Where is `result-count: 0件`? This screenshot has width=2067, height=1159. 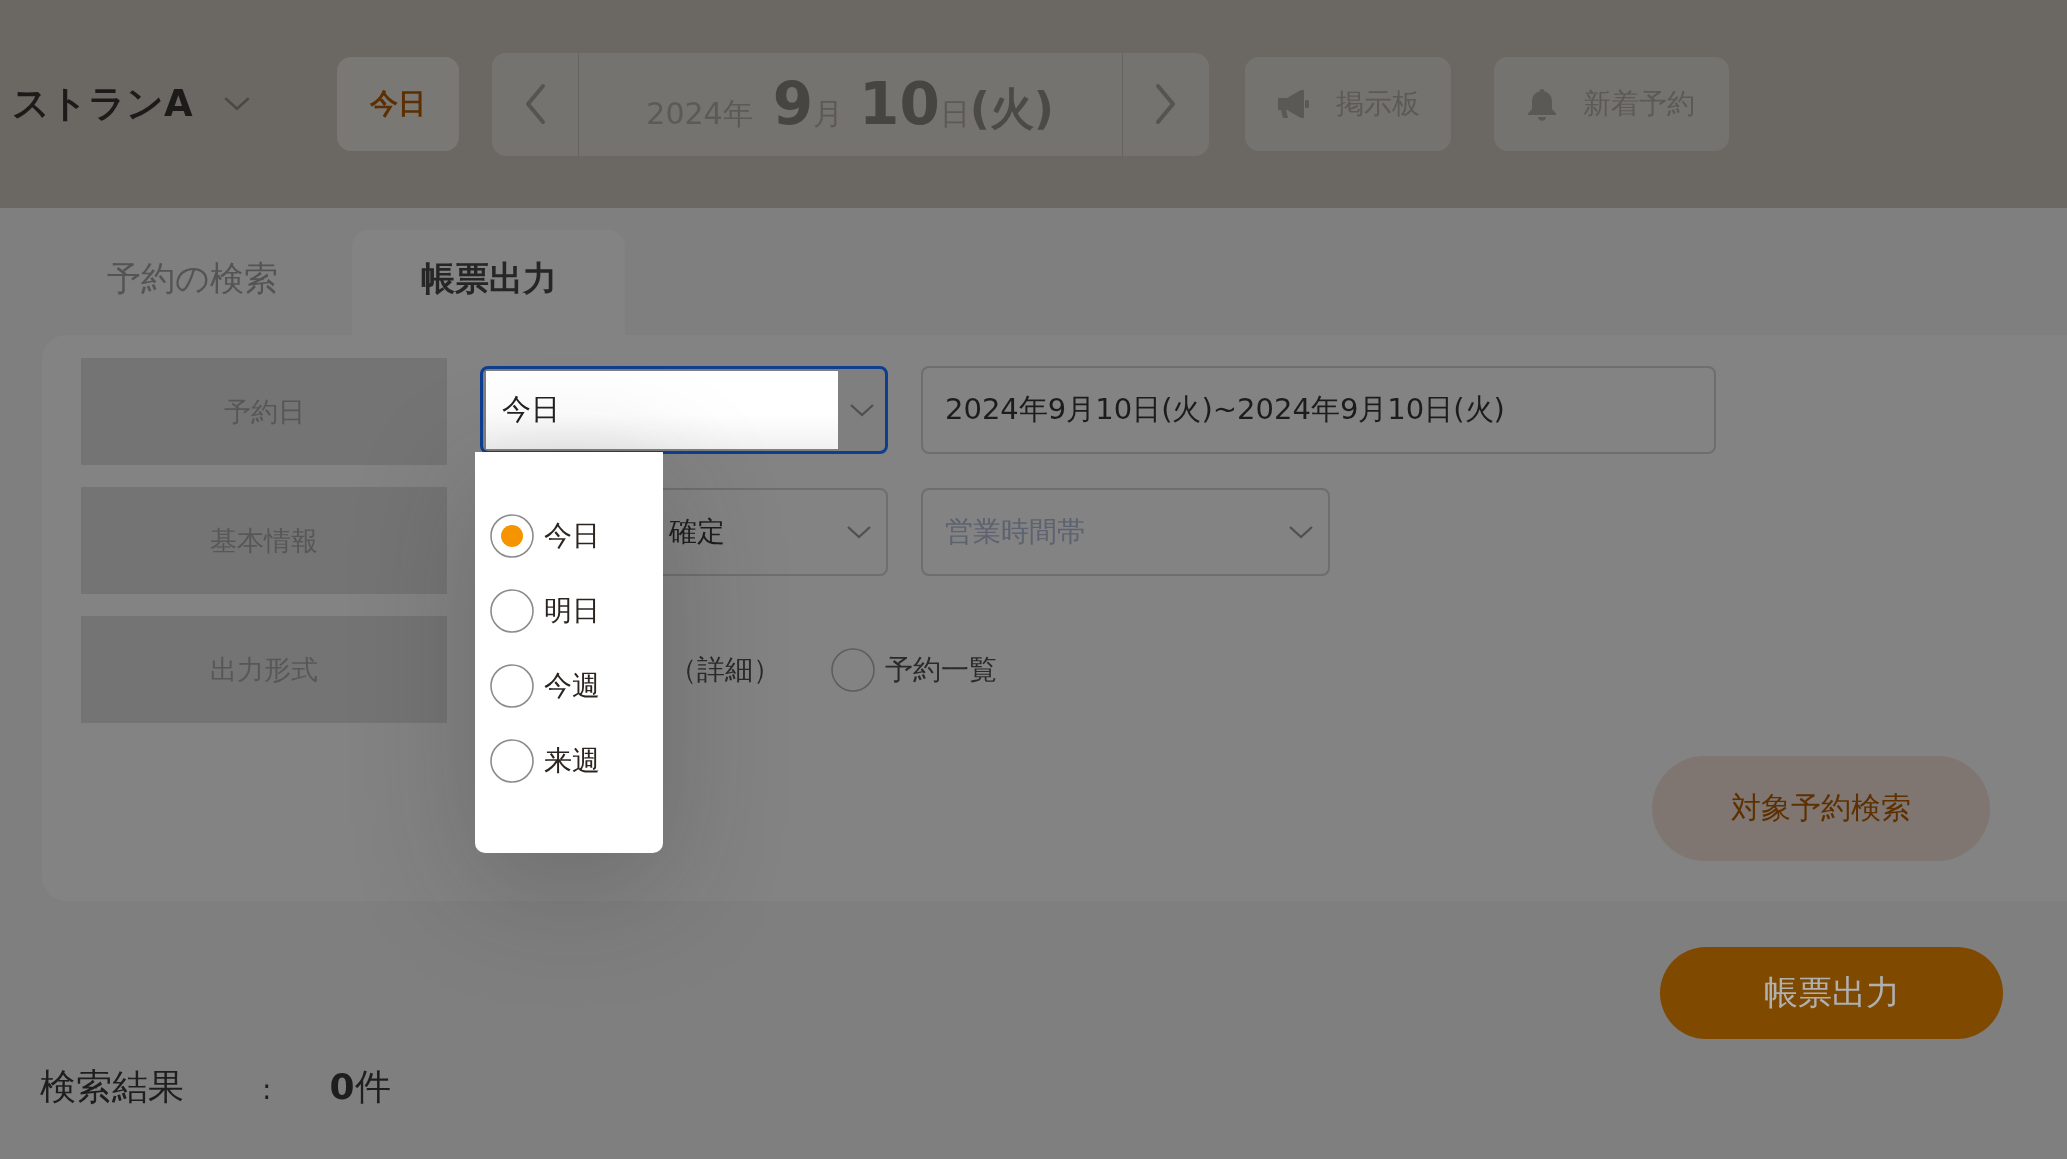
result-count: 0件 is located at coordinates (360, 1087).